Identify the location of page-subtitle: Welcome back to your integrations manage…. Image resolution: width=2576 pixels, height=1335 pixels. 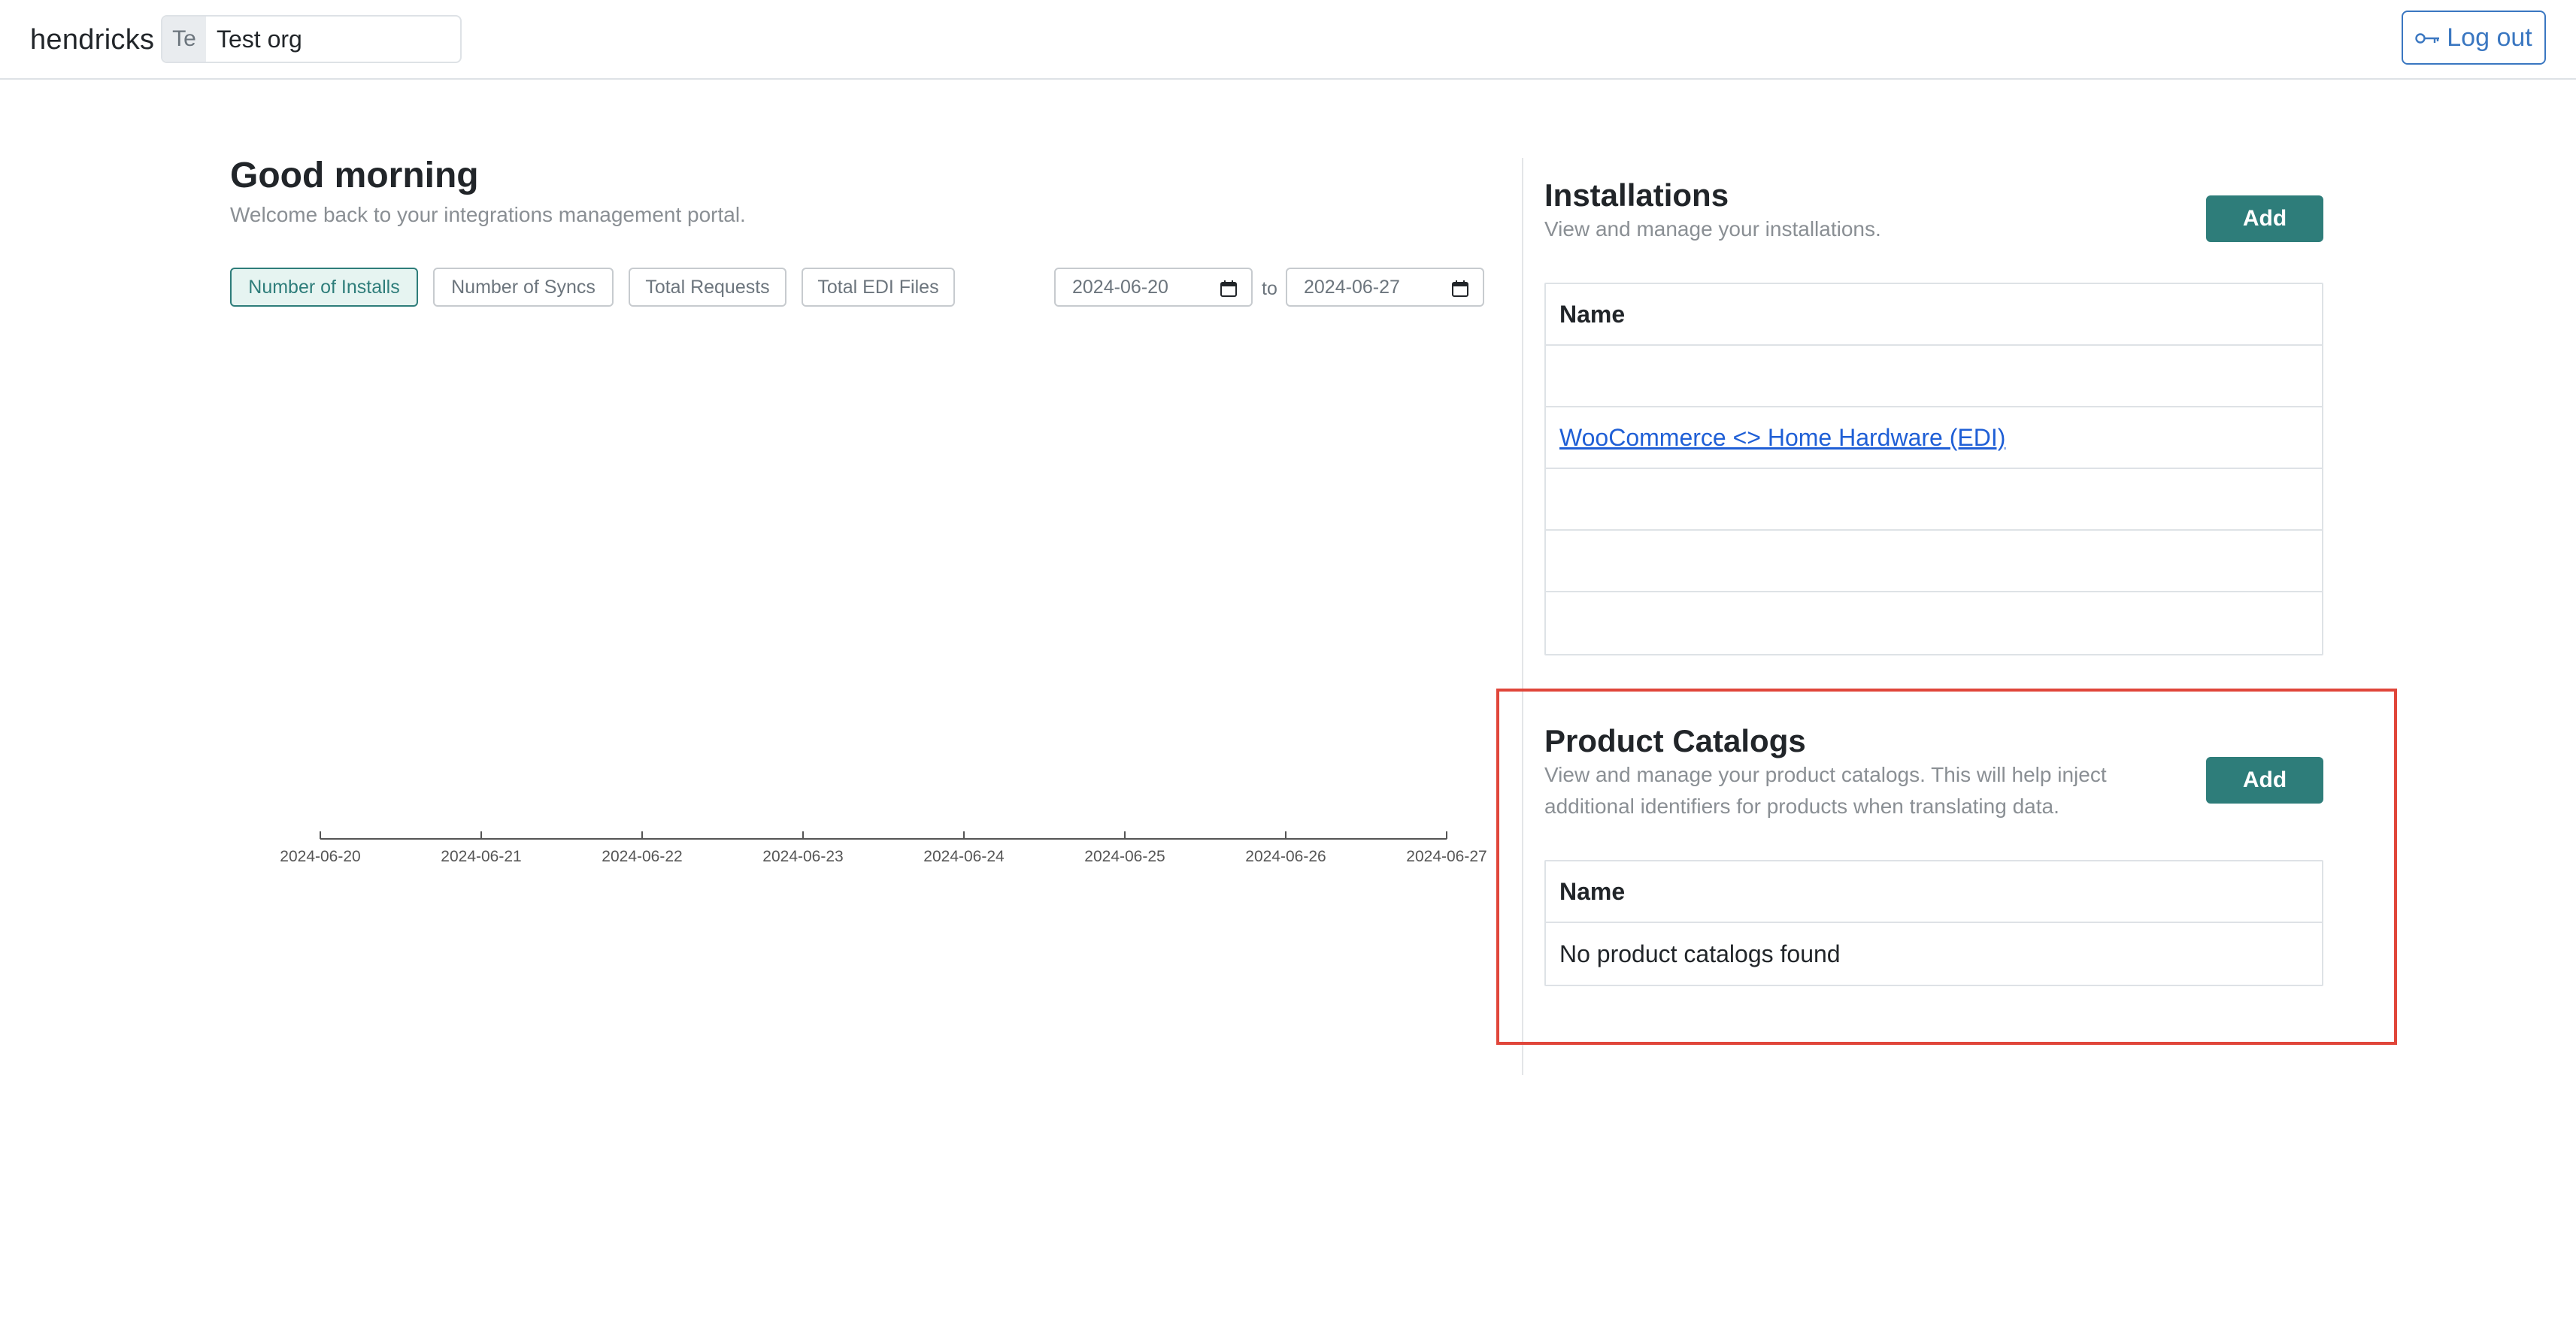
(488, 215).